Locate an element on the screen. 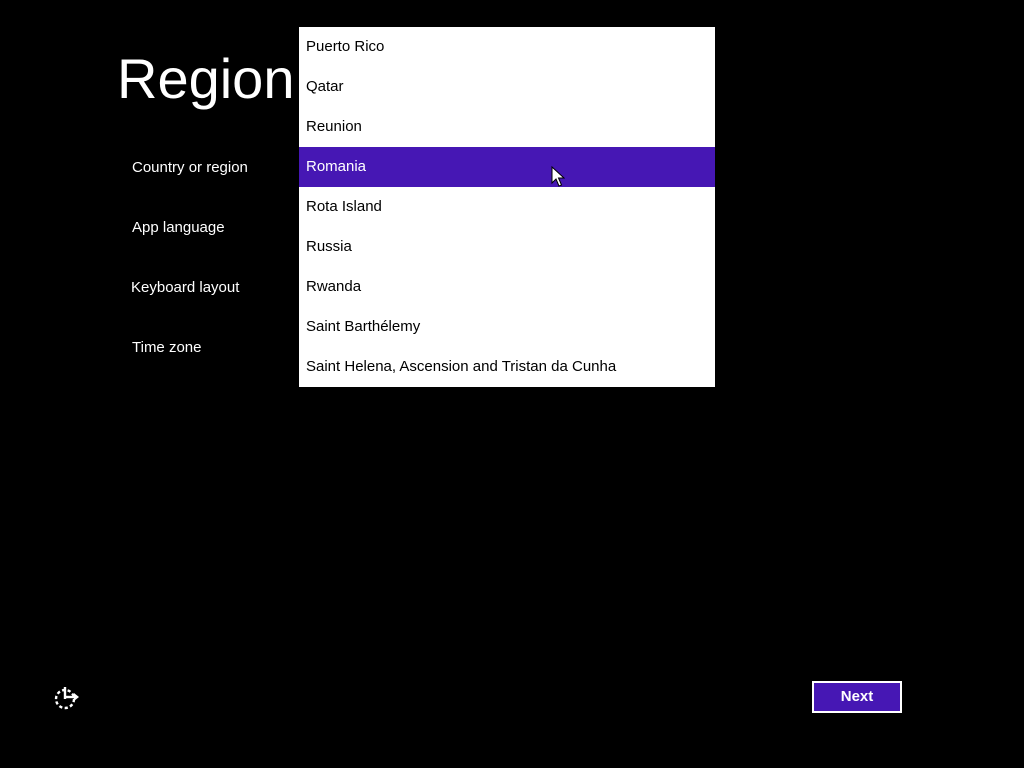 The width and height of the screenshot is (1024, 768). country-option-saint-barthelemy: Saint Barthélemy is located at coordinates (507, 327).